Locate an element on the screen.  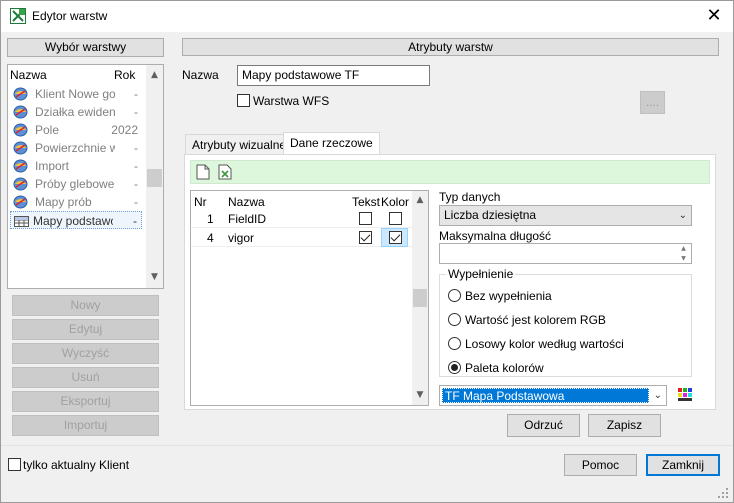
help-button: Pomoc is located at coordinates (600, 465).